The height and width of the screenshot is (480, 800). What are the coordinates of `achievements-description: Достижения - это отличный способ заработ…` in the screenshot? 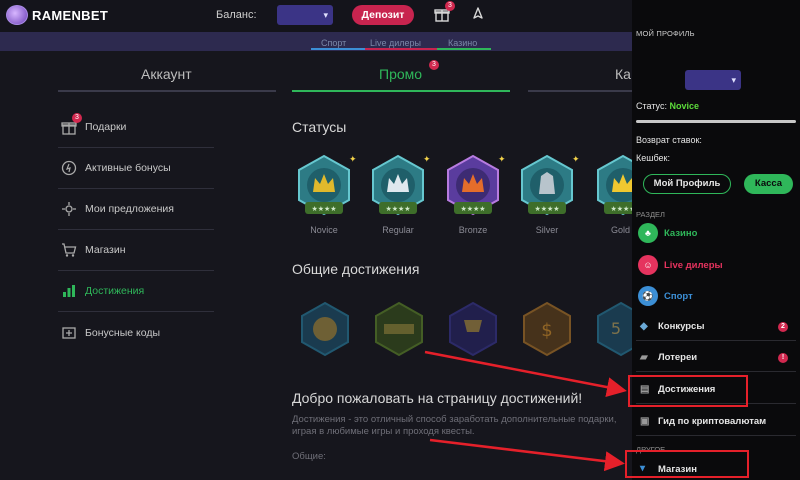 It's located at (454, 425).